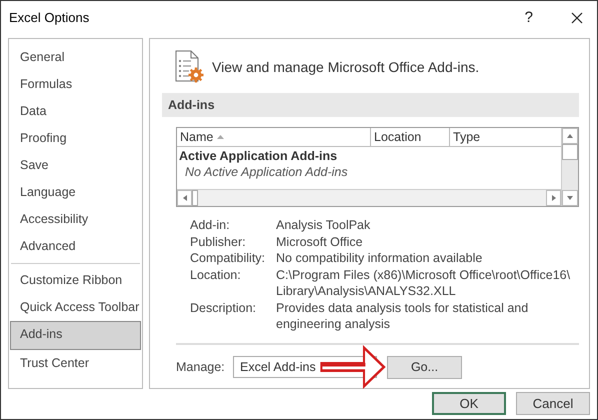 This screenshot has height=420, width=598. Describe the element at coordinates (210, 225) in the screenshot. I see `detail-label: Add-in:` at that location.